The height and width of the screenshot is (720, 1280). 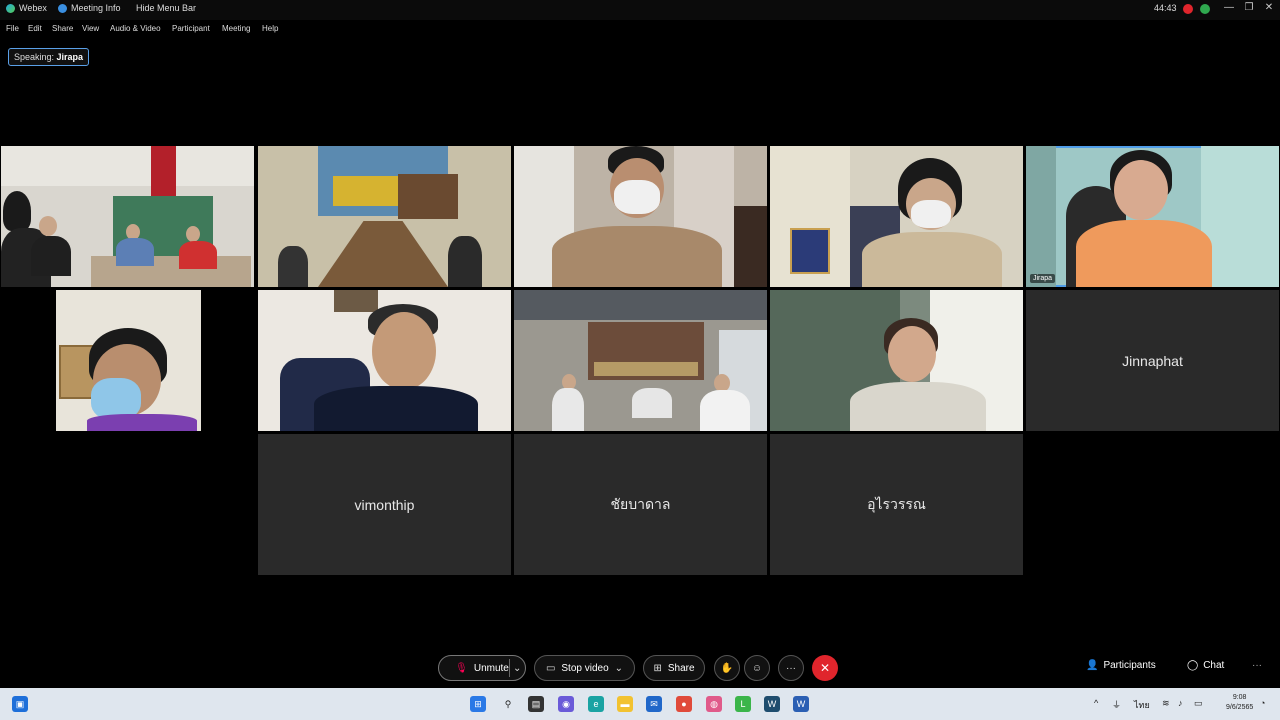 I want to click on video-tile-woman-with-mask, so click(x=127, y=360).